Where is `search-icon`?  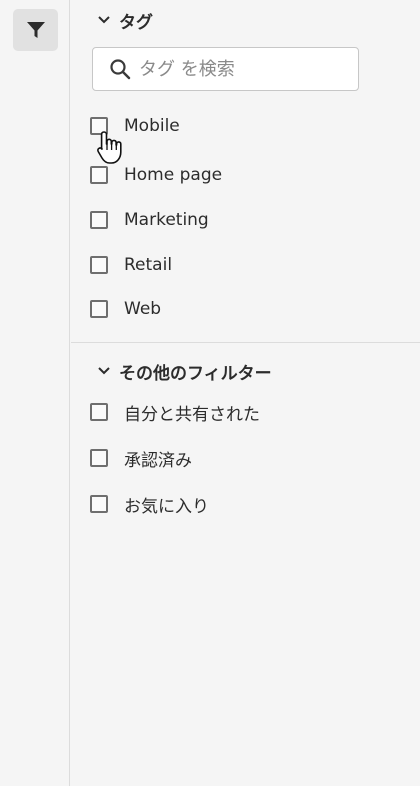 search-icon is located at coordinates (120, 69).